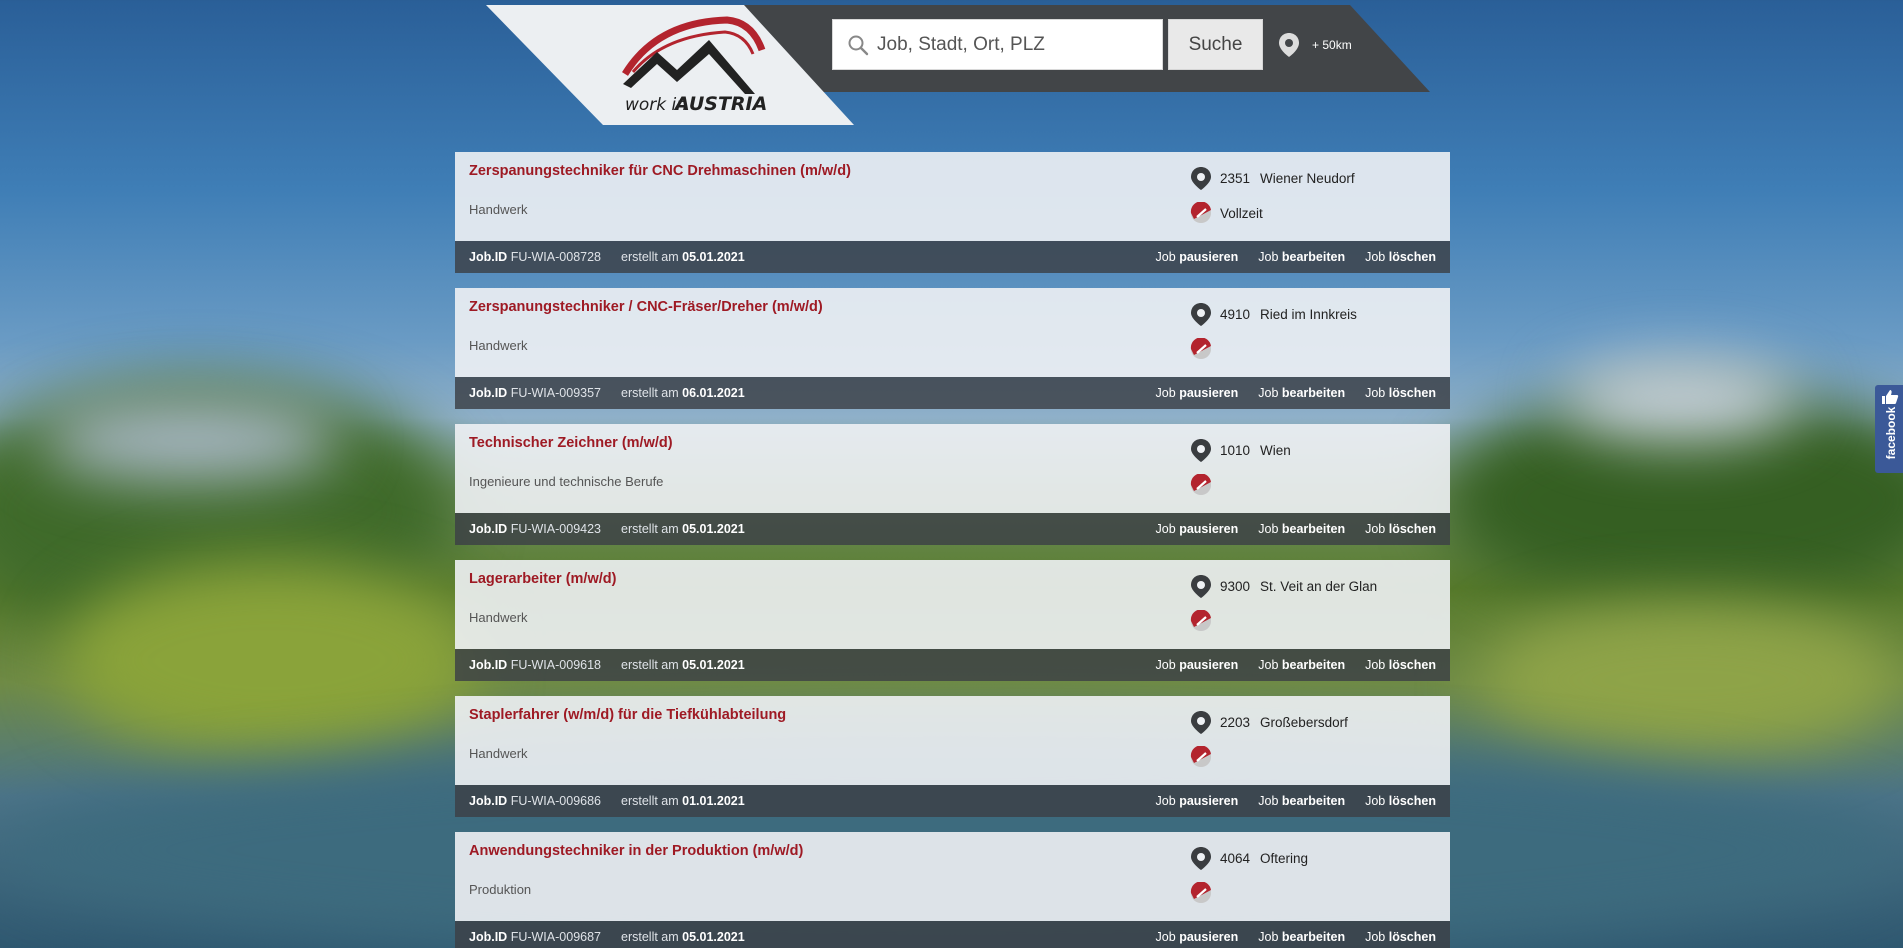 This screenshot has width=1903, height=948. Describe the element at coordinates (535, 393) in the screenshot. I see `job-id: Job.ID FU-WIA-009357` at that location.